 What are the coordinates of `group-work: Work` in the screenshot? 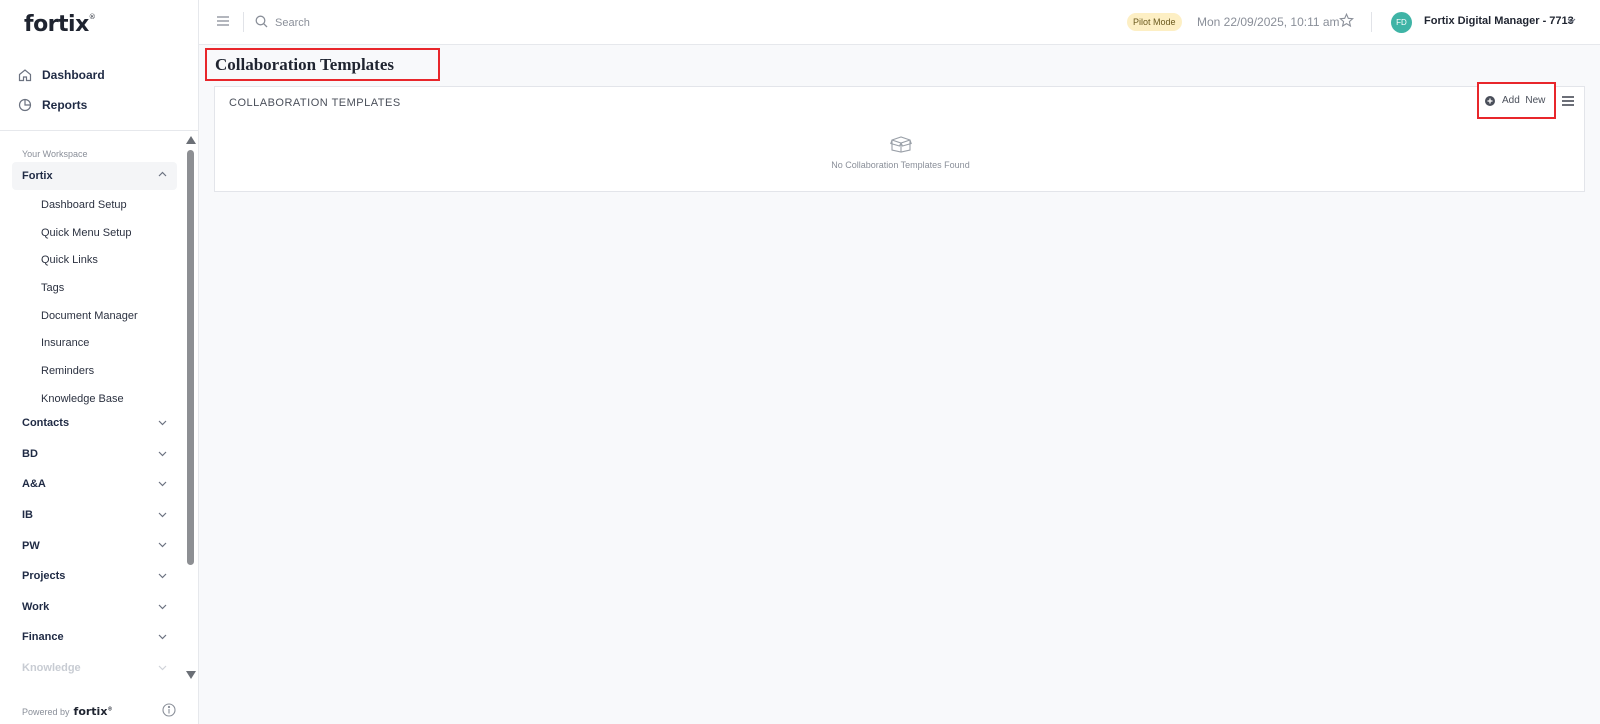 It's located at (92, 607).